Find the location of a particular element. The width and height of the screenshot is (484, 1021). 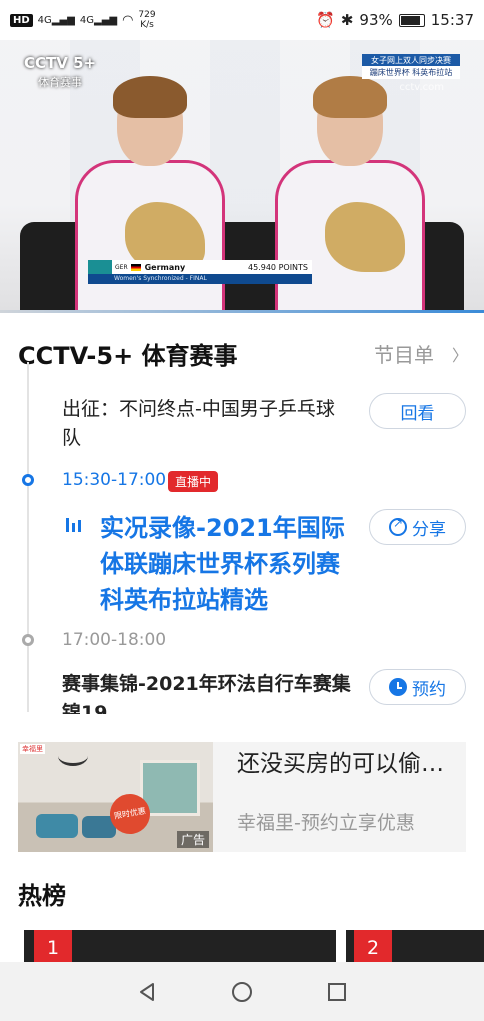

status-bar: HD 4G▂▄▆ 4G▂▄▆ ◠ 729 K/s ⏰ ✱ 93% 15:37 is located at coordinates (242, 20).